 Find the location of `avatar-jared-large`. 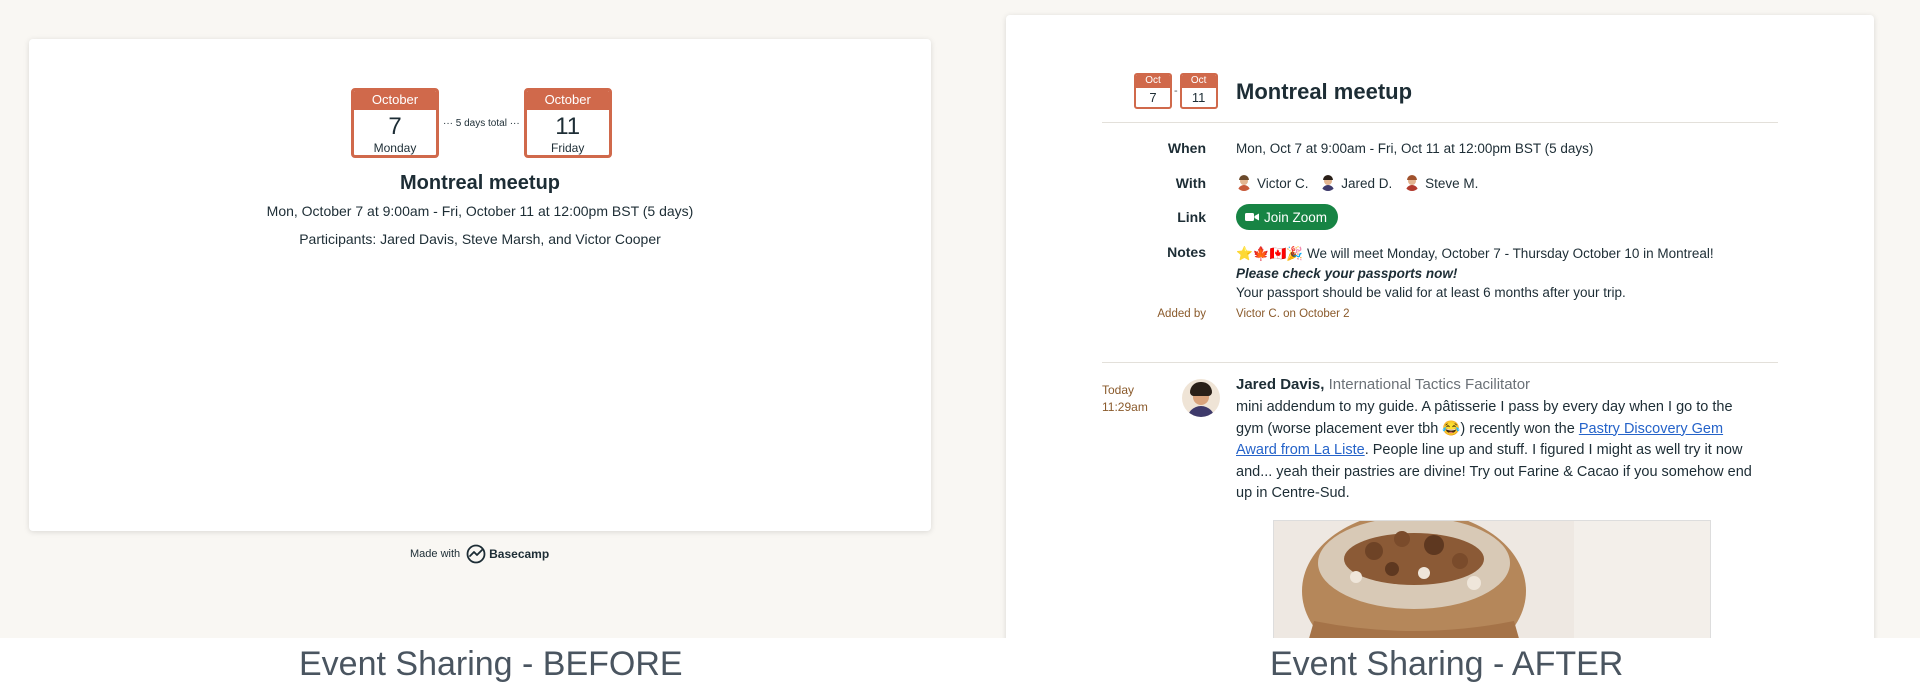

avatar-jared-large is located at coordinates (1201, 398).